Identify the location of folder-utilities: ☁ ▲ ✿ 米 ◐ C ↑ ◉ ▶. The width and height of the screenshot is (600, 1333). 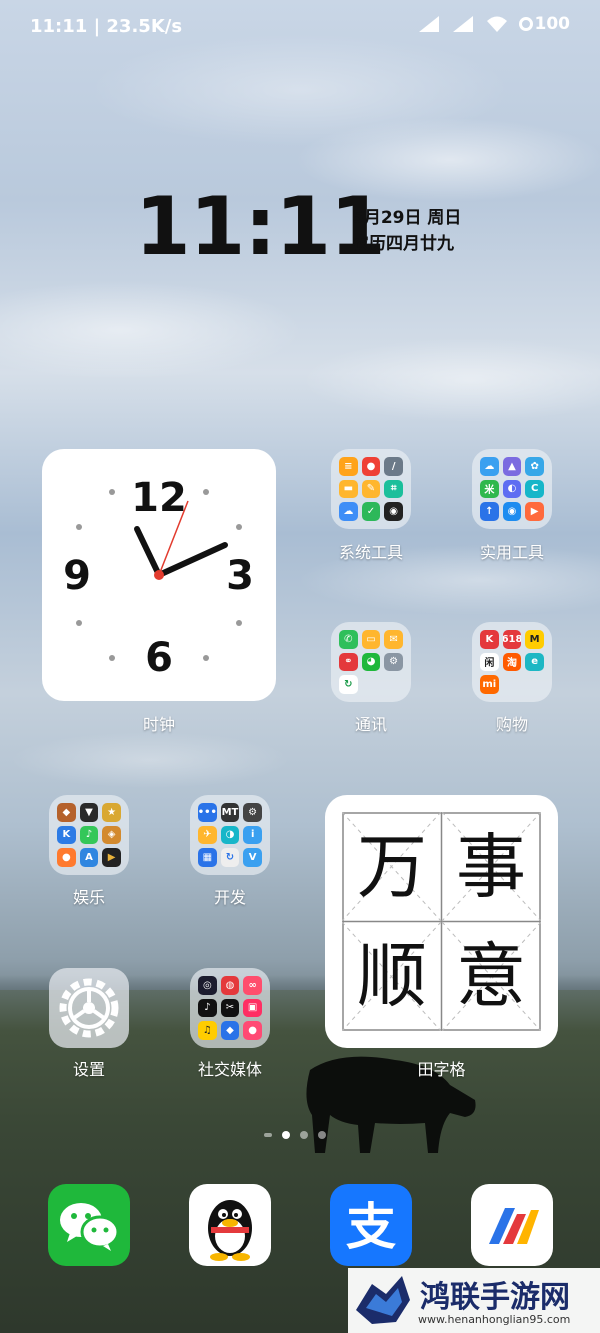
(512, 489).